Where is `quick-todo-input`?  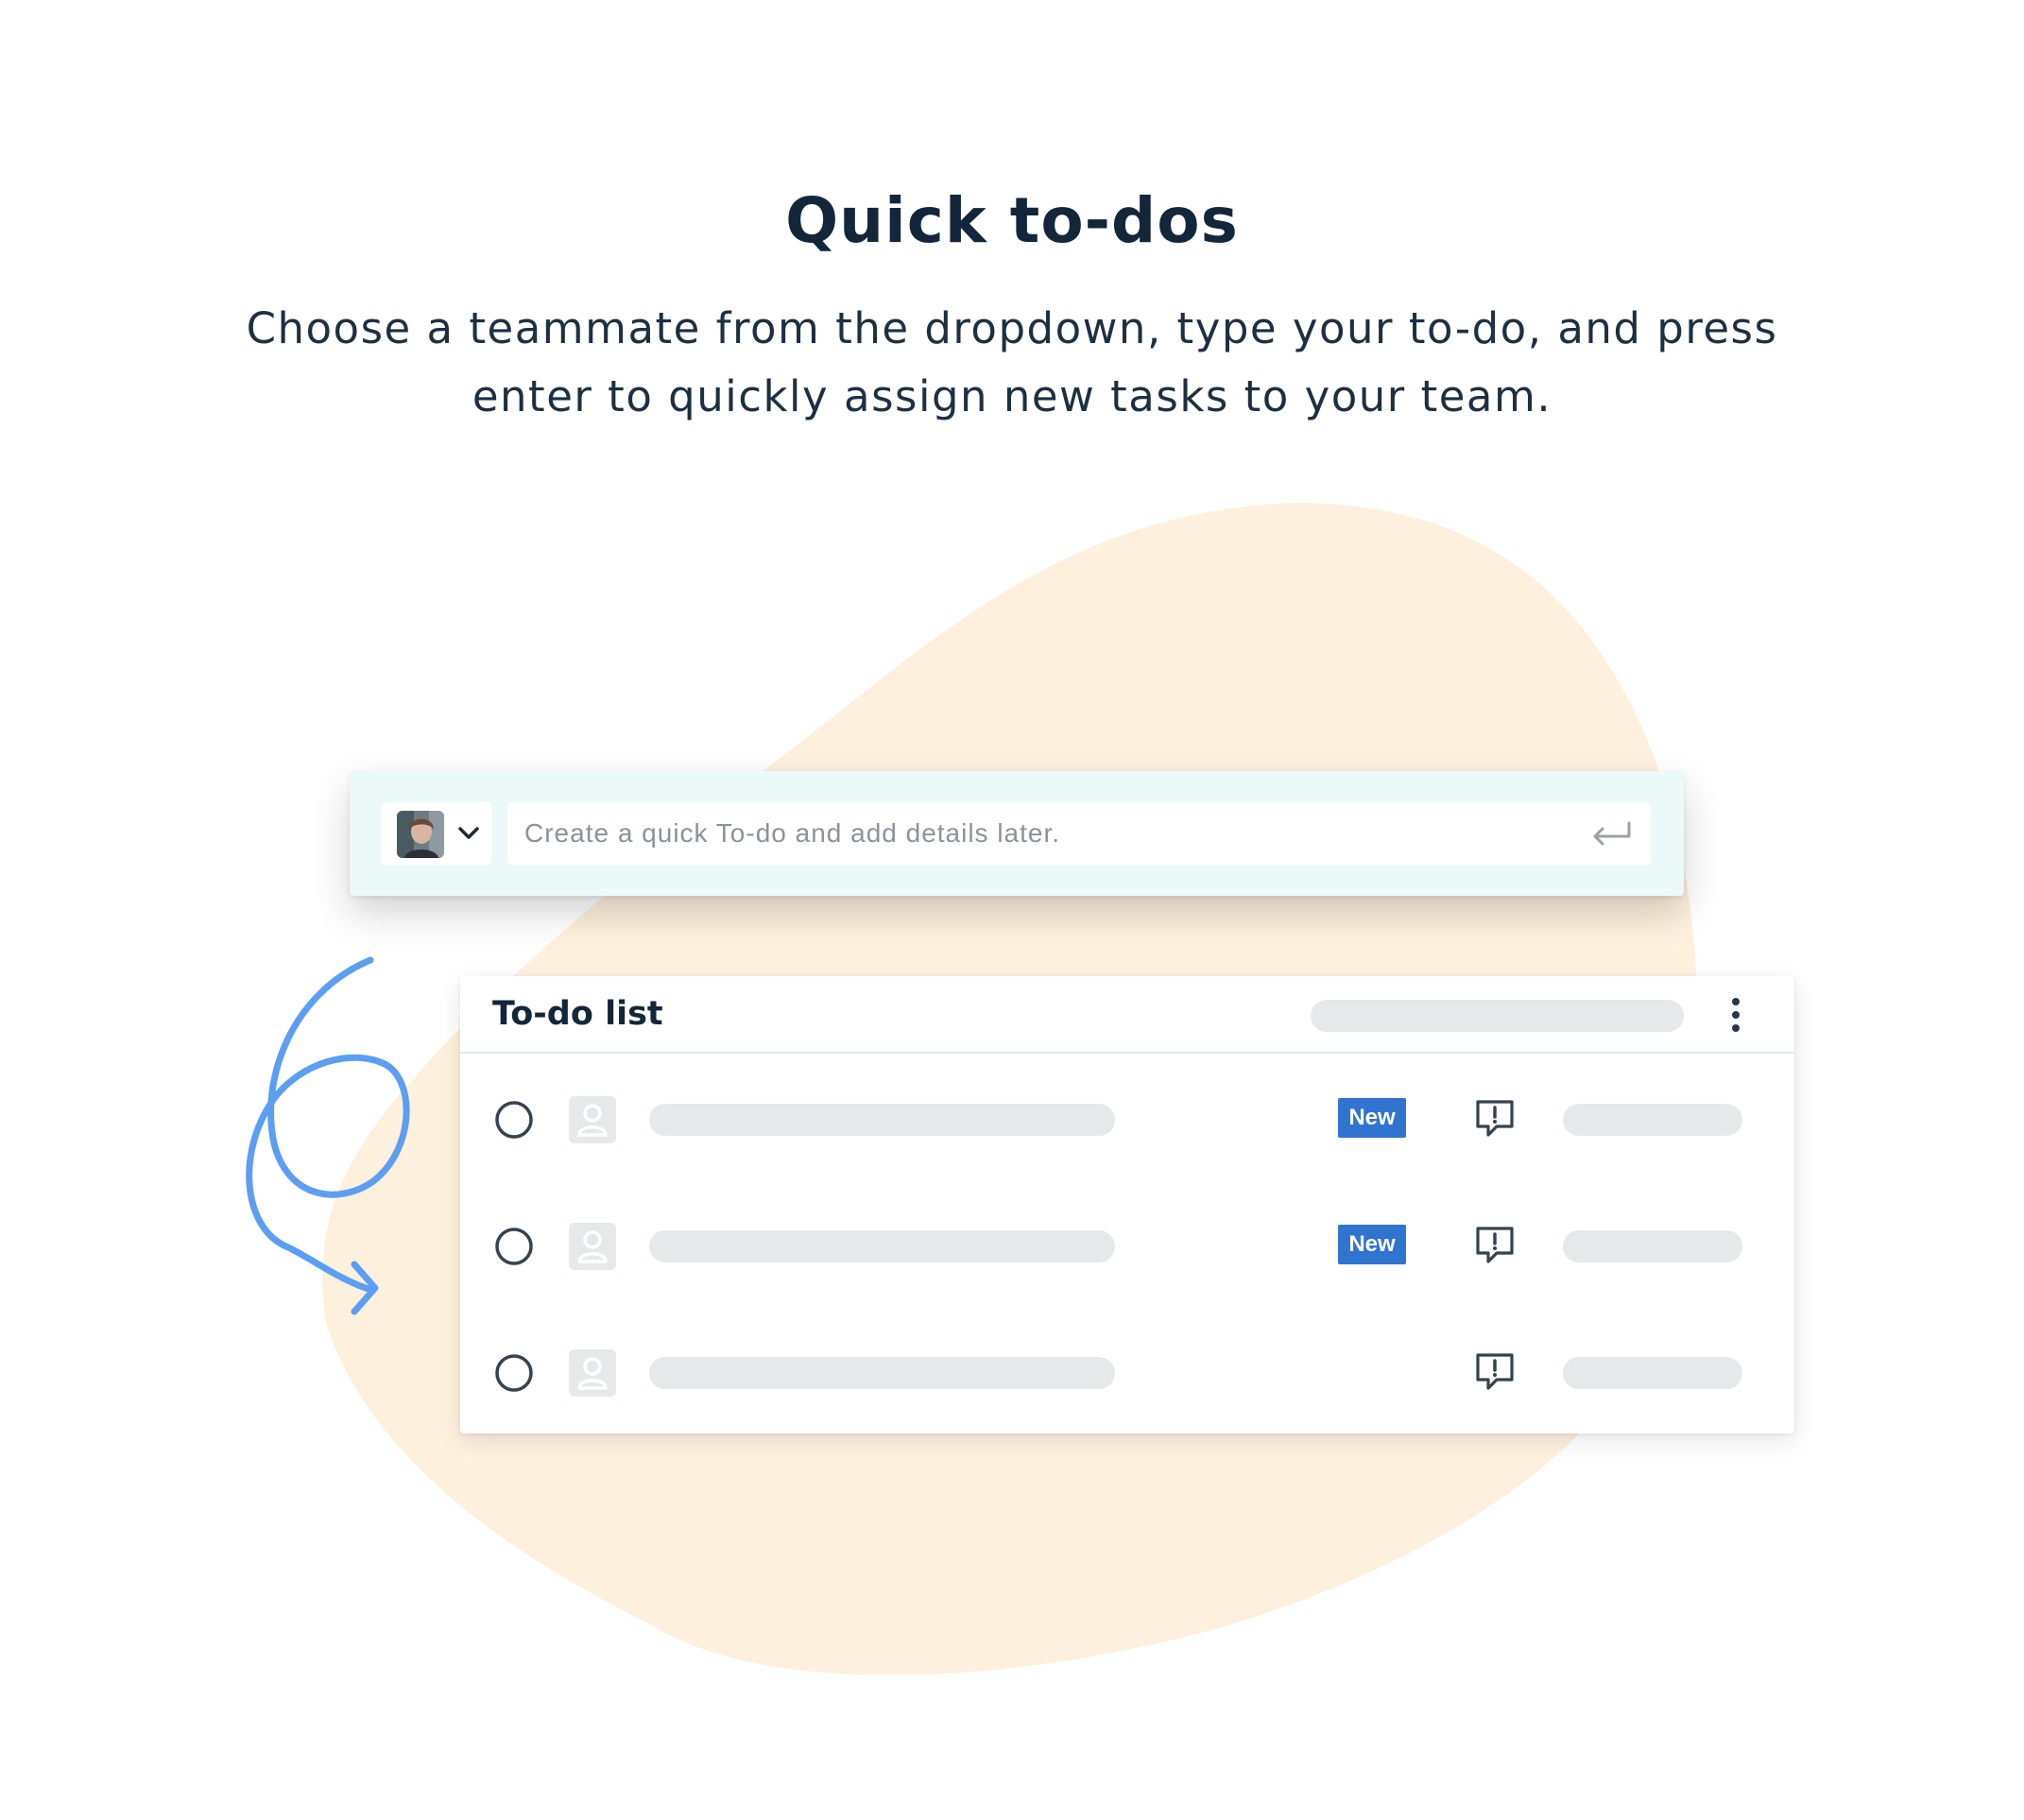
quick-todo-input is located at coordinates (1079, 833).